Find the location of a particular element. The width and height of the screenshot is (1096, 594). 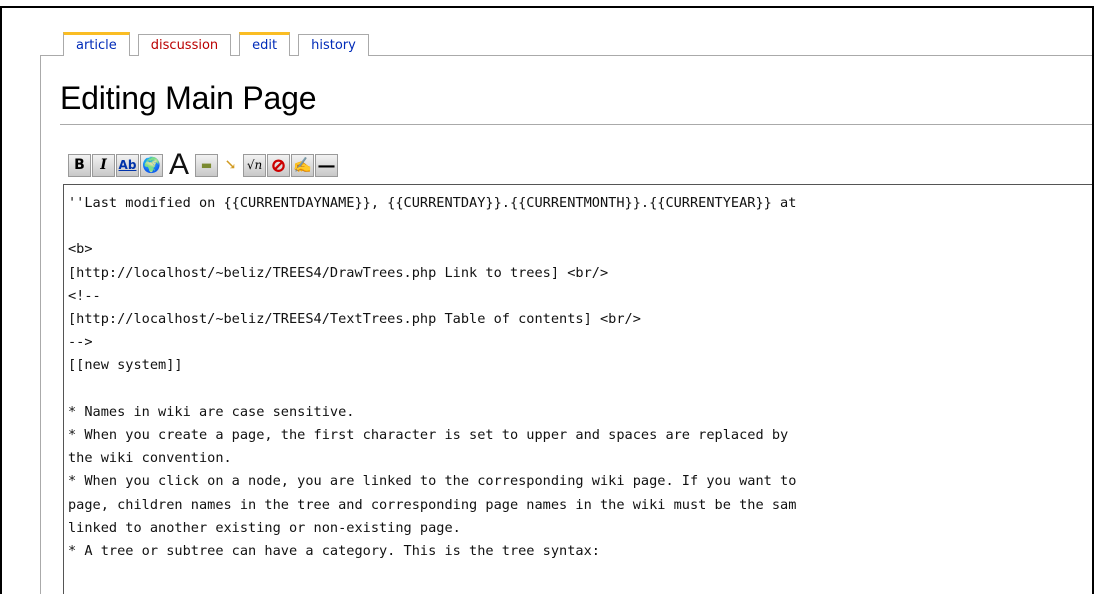

tab-history: history is located at coordinates (333, 45).